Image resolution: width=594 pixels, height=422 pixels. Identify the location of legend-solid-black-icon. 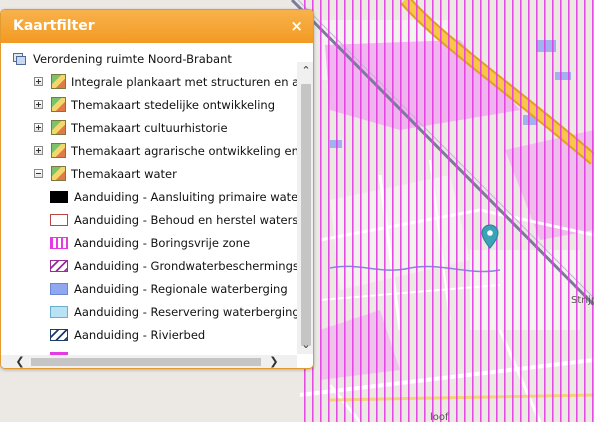
(59, 197).